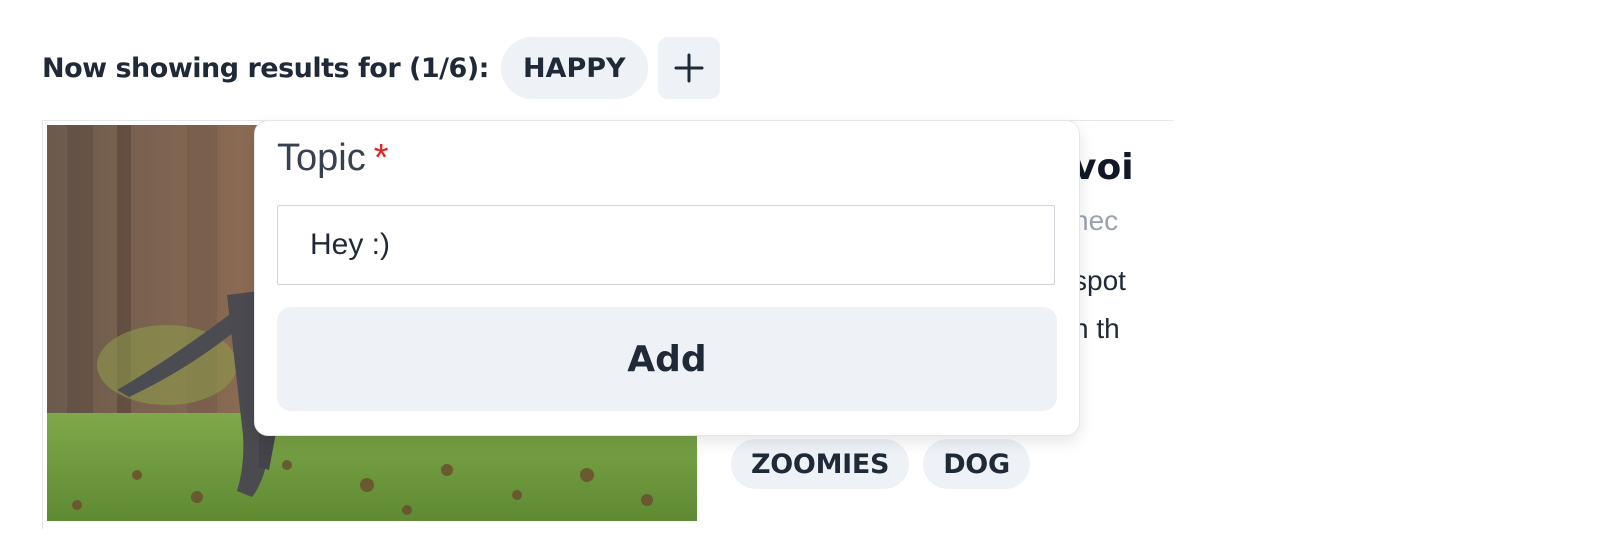 Image resolution: width=1612 pixels, height=542 pixels. I want to click on required-asterisk: *, so click(381, 158).